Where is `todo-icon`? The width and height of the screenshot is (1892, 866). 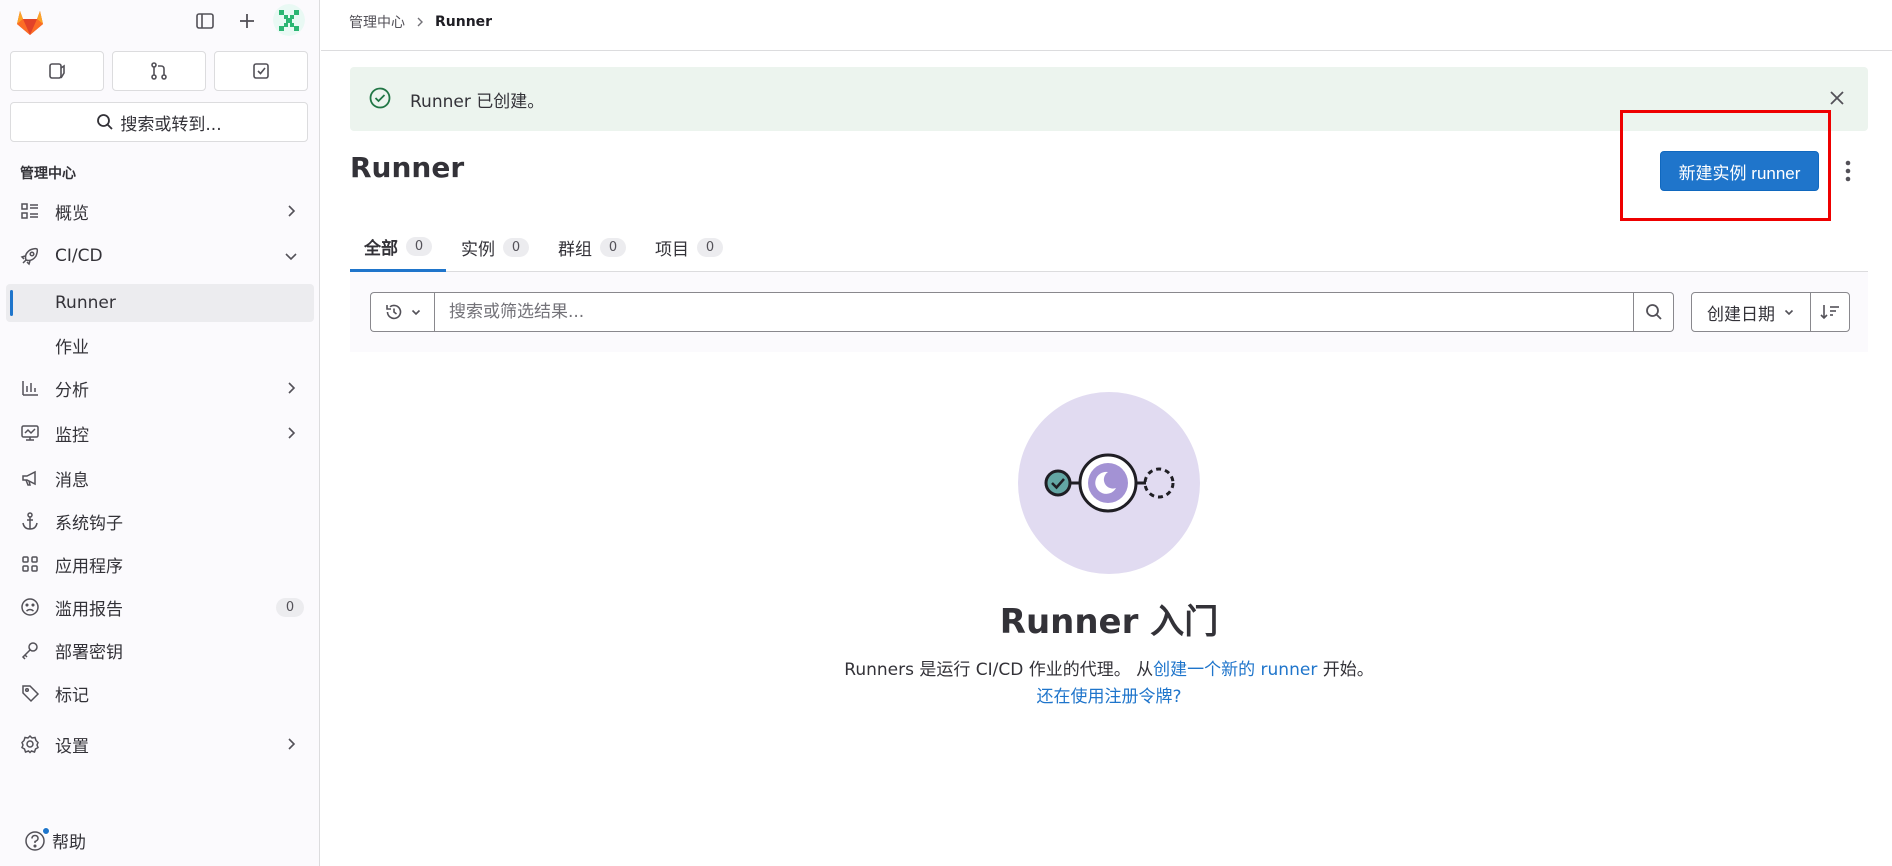 todo-icon is located at coordinates (261, 71).